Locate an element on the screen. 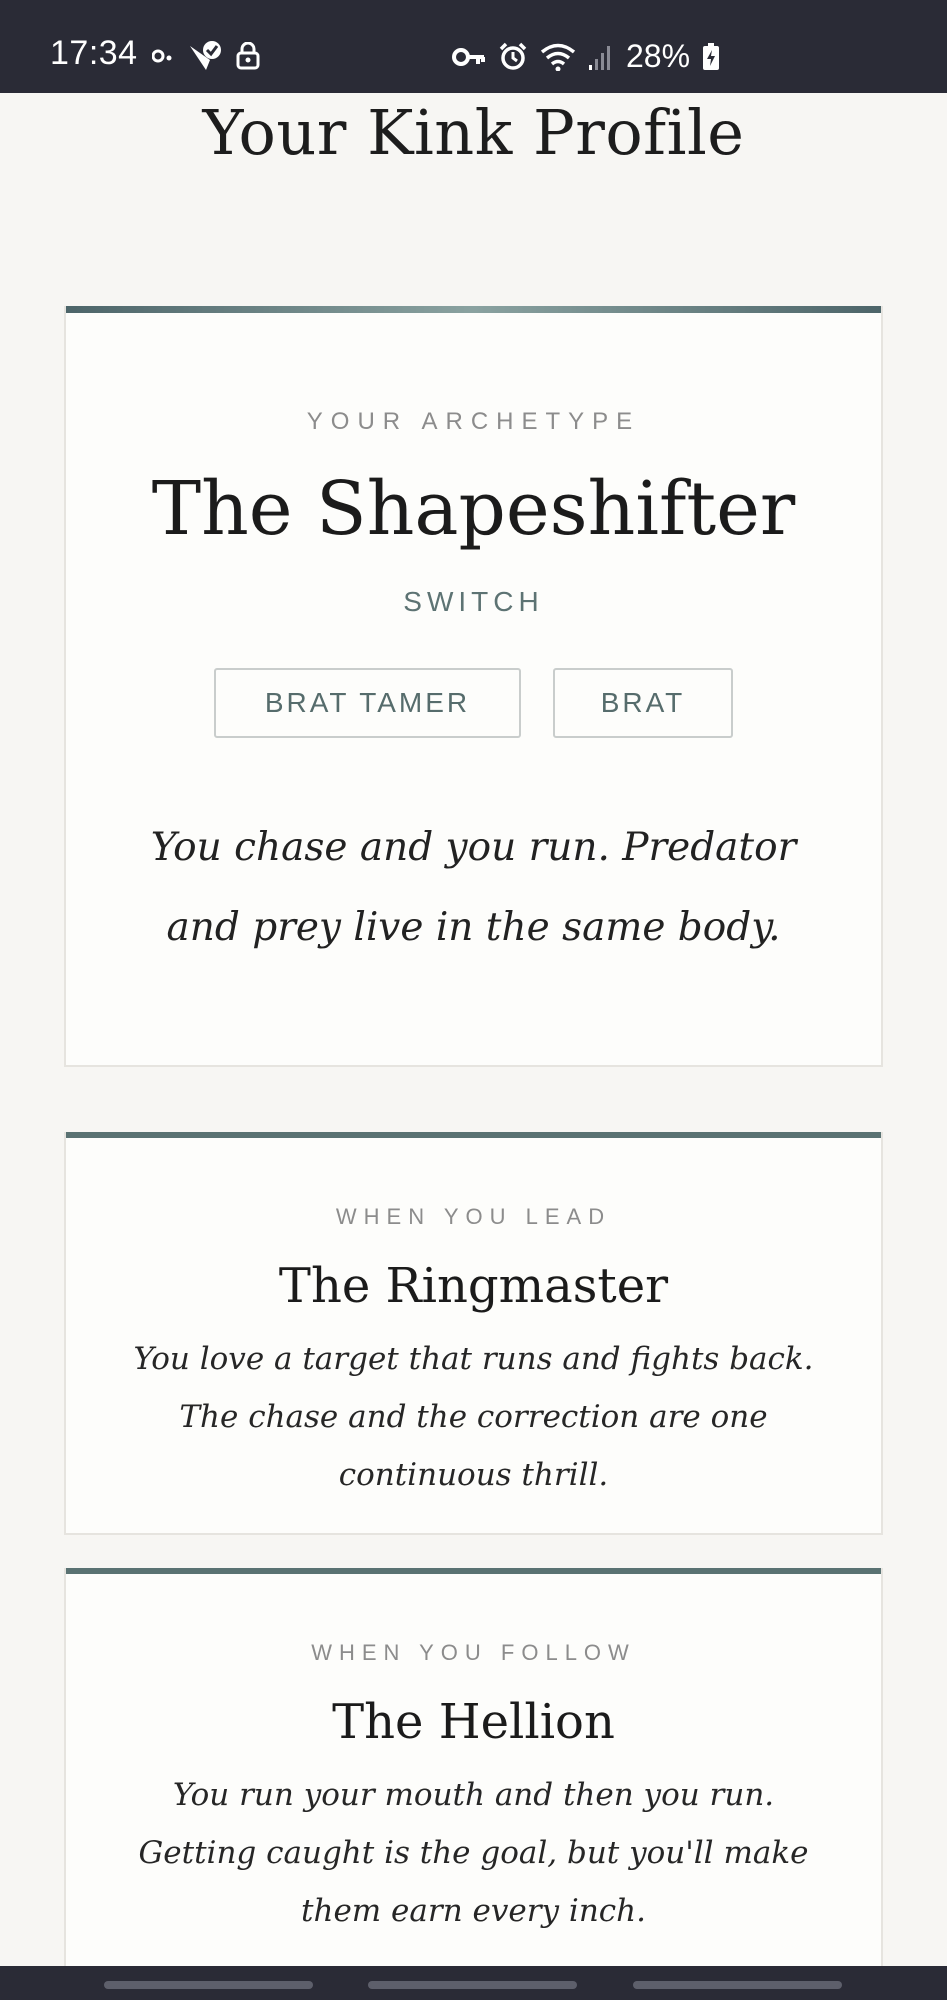 This screenshot has height=2000, width=947. lead-name: The Ringmaster is located at coordinates (473, 1286).